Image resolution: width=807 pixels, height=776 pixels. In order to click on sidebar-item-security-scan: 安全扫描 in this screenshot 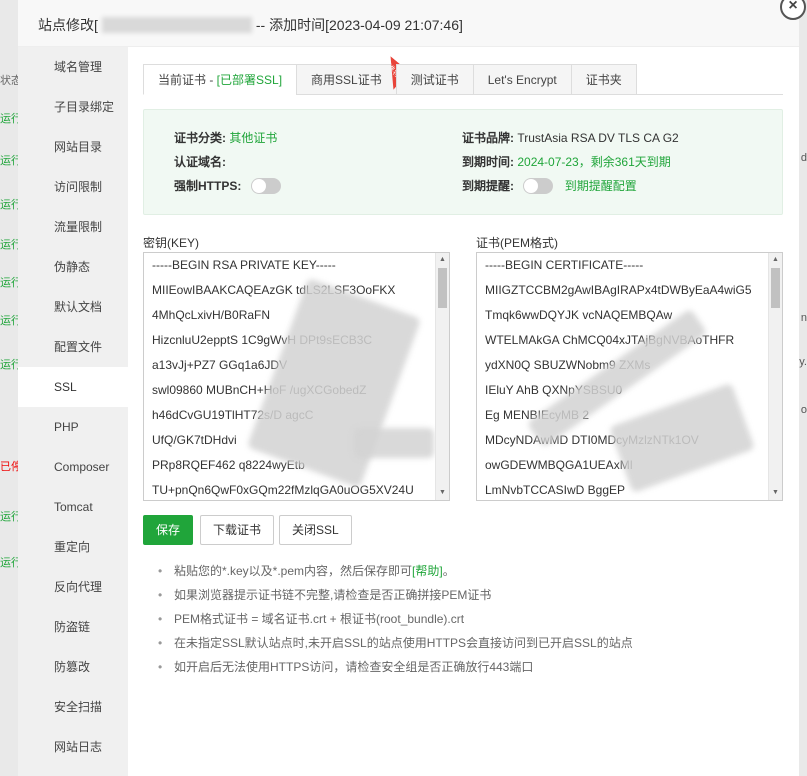, I will do `click(73, 707)`.